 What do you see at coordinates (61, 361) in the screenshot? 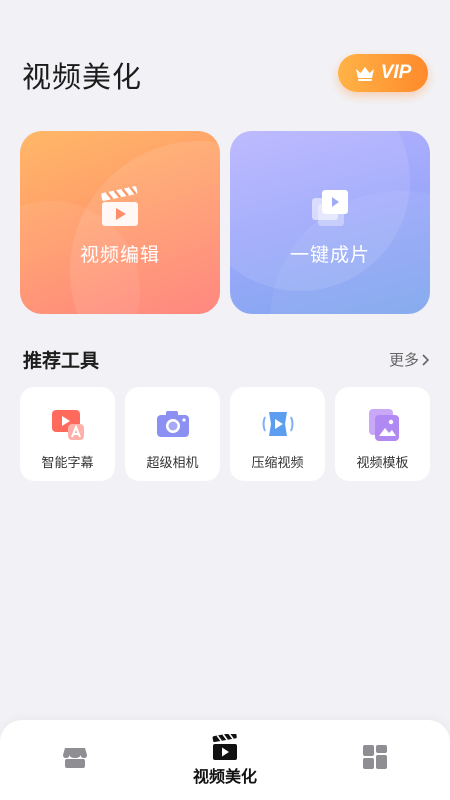
I see `section-title: 推荐工具` at bounding box center [61, 361].